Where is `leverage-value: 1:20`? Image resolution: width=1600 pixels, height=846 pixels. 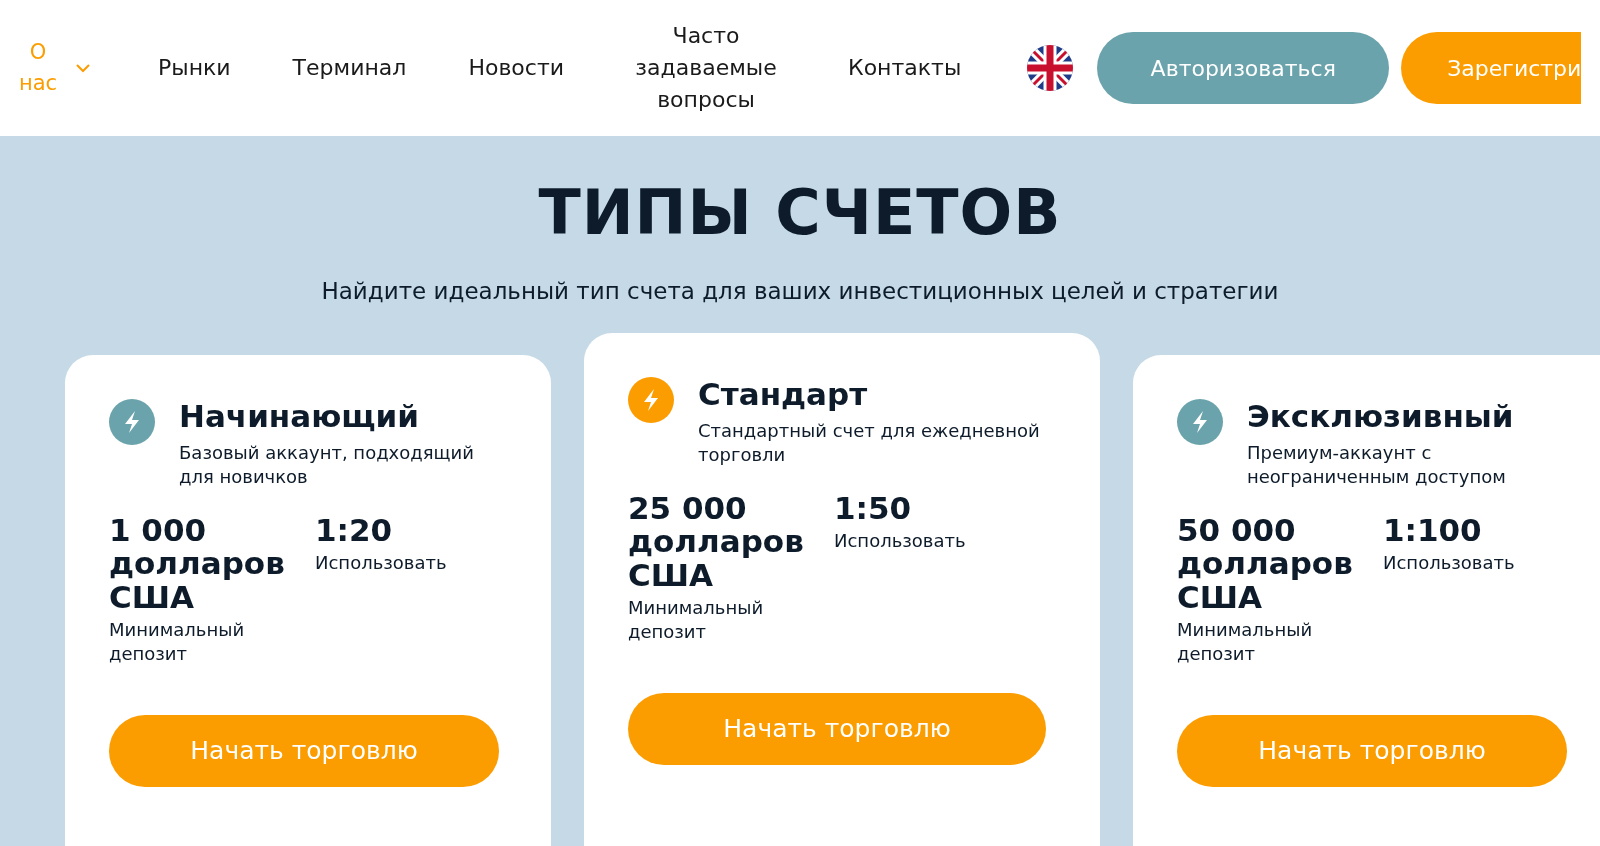
leverage-value: 1:20 is located at coordinates (354, 530).